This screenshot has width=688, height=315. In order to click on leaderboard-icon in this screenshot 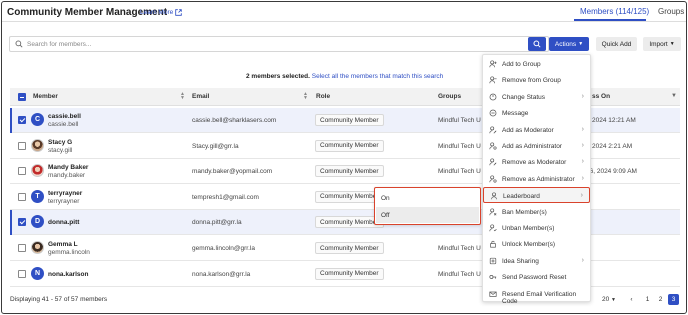, I will do `click(494, 196)`.